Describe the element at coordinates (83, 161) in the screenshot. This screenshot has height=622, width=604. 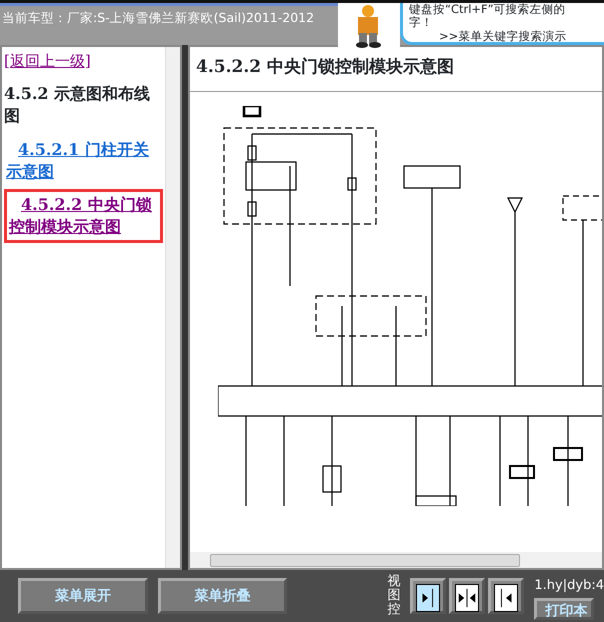
I see `sidebar-link: 4.5.2.1 门柱开关示意图` at that location.